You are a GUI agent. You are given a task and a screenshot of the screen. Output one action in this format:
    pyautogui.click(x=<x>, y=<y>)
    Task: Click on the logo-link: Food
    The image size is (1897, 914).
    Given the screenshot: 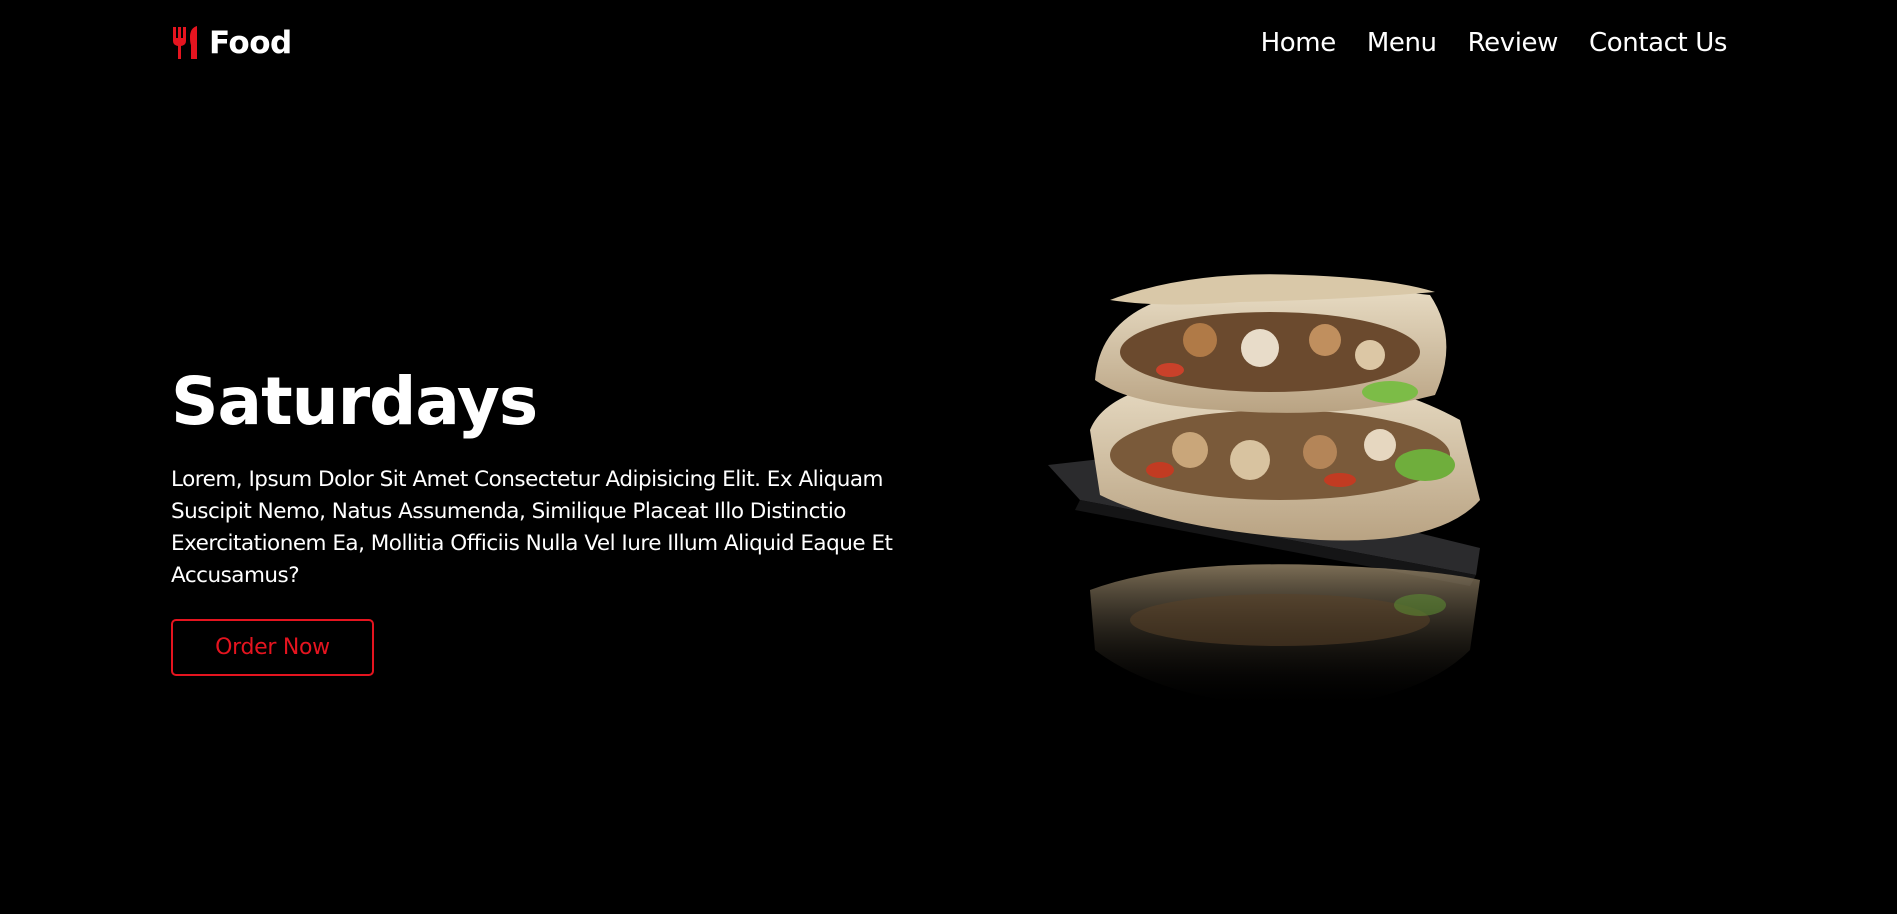 What is the action you would take?
    pyautogui.click(x=231, y=43)
    